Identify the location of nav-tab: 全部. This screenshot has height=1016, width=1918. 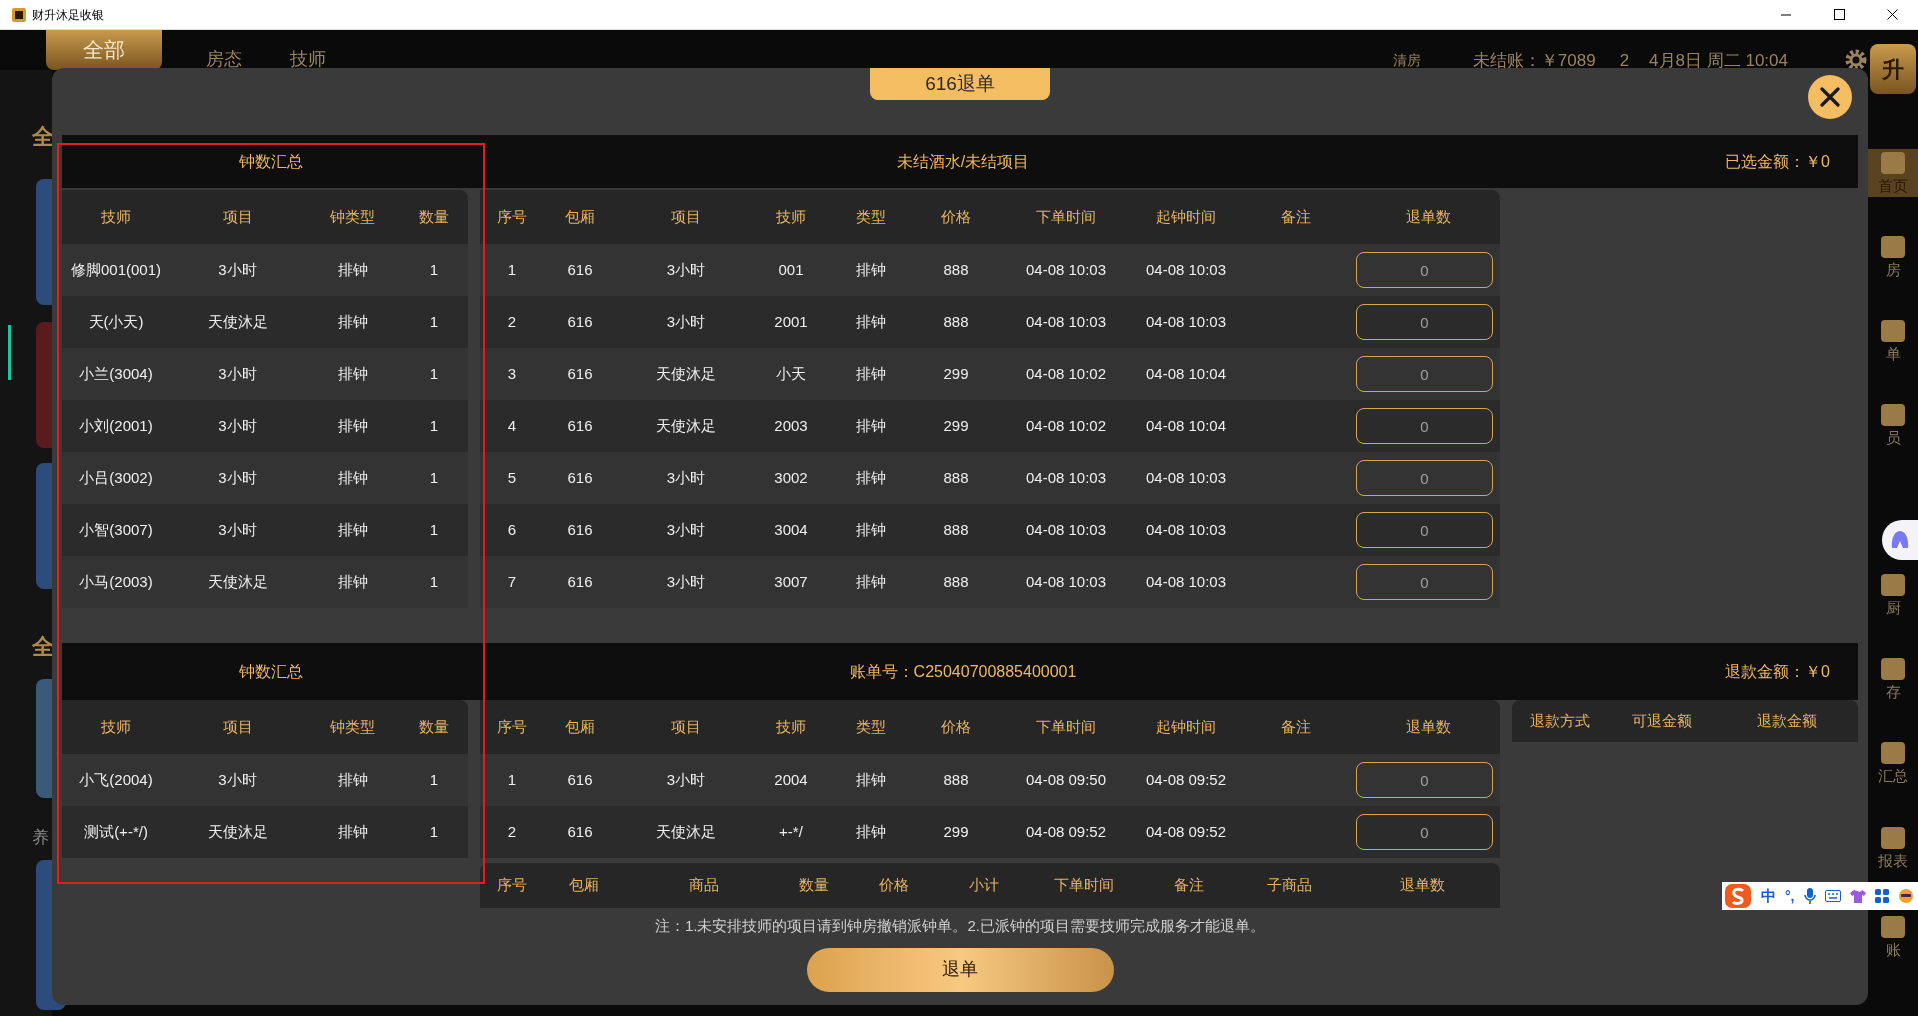
(104, 50).